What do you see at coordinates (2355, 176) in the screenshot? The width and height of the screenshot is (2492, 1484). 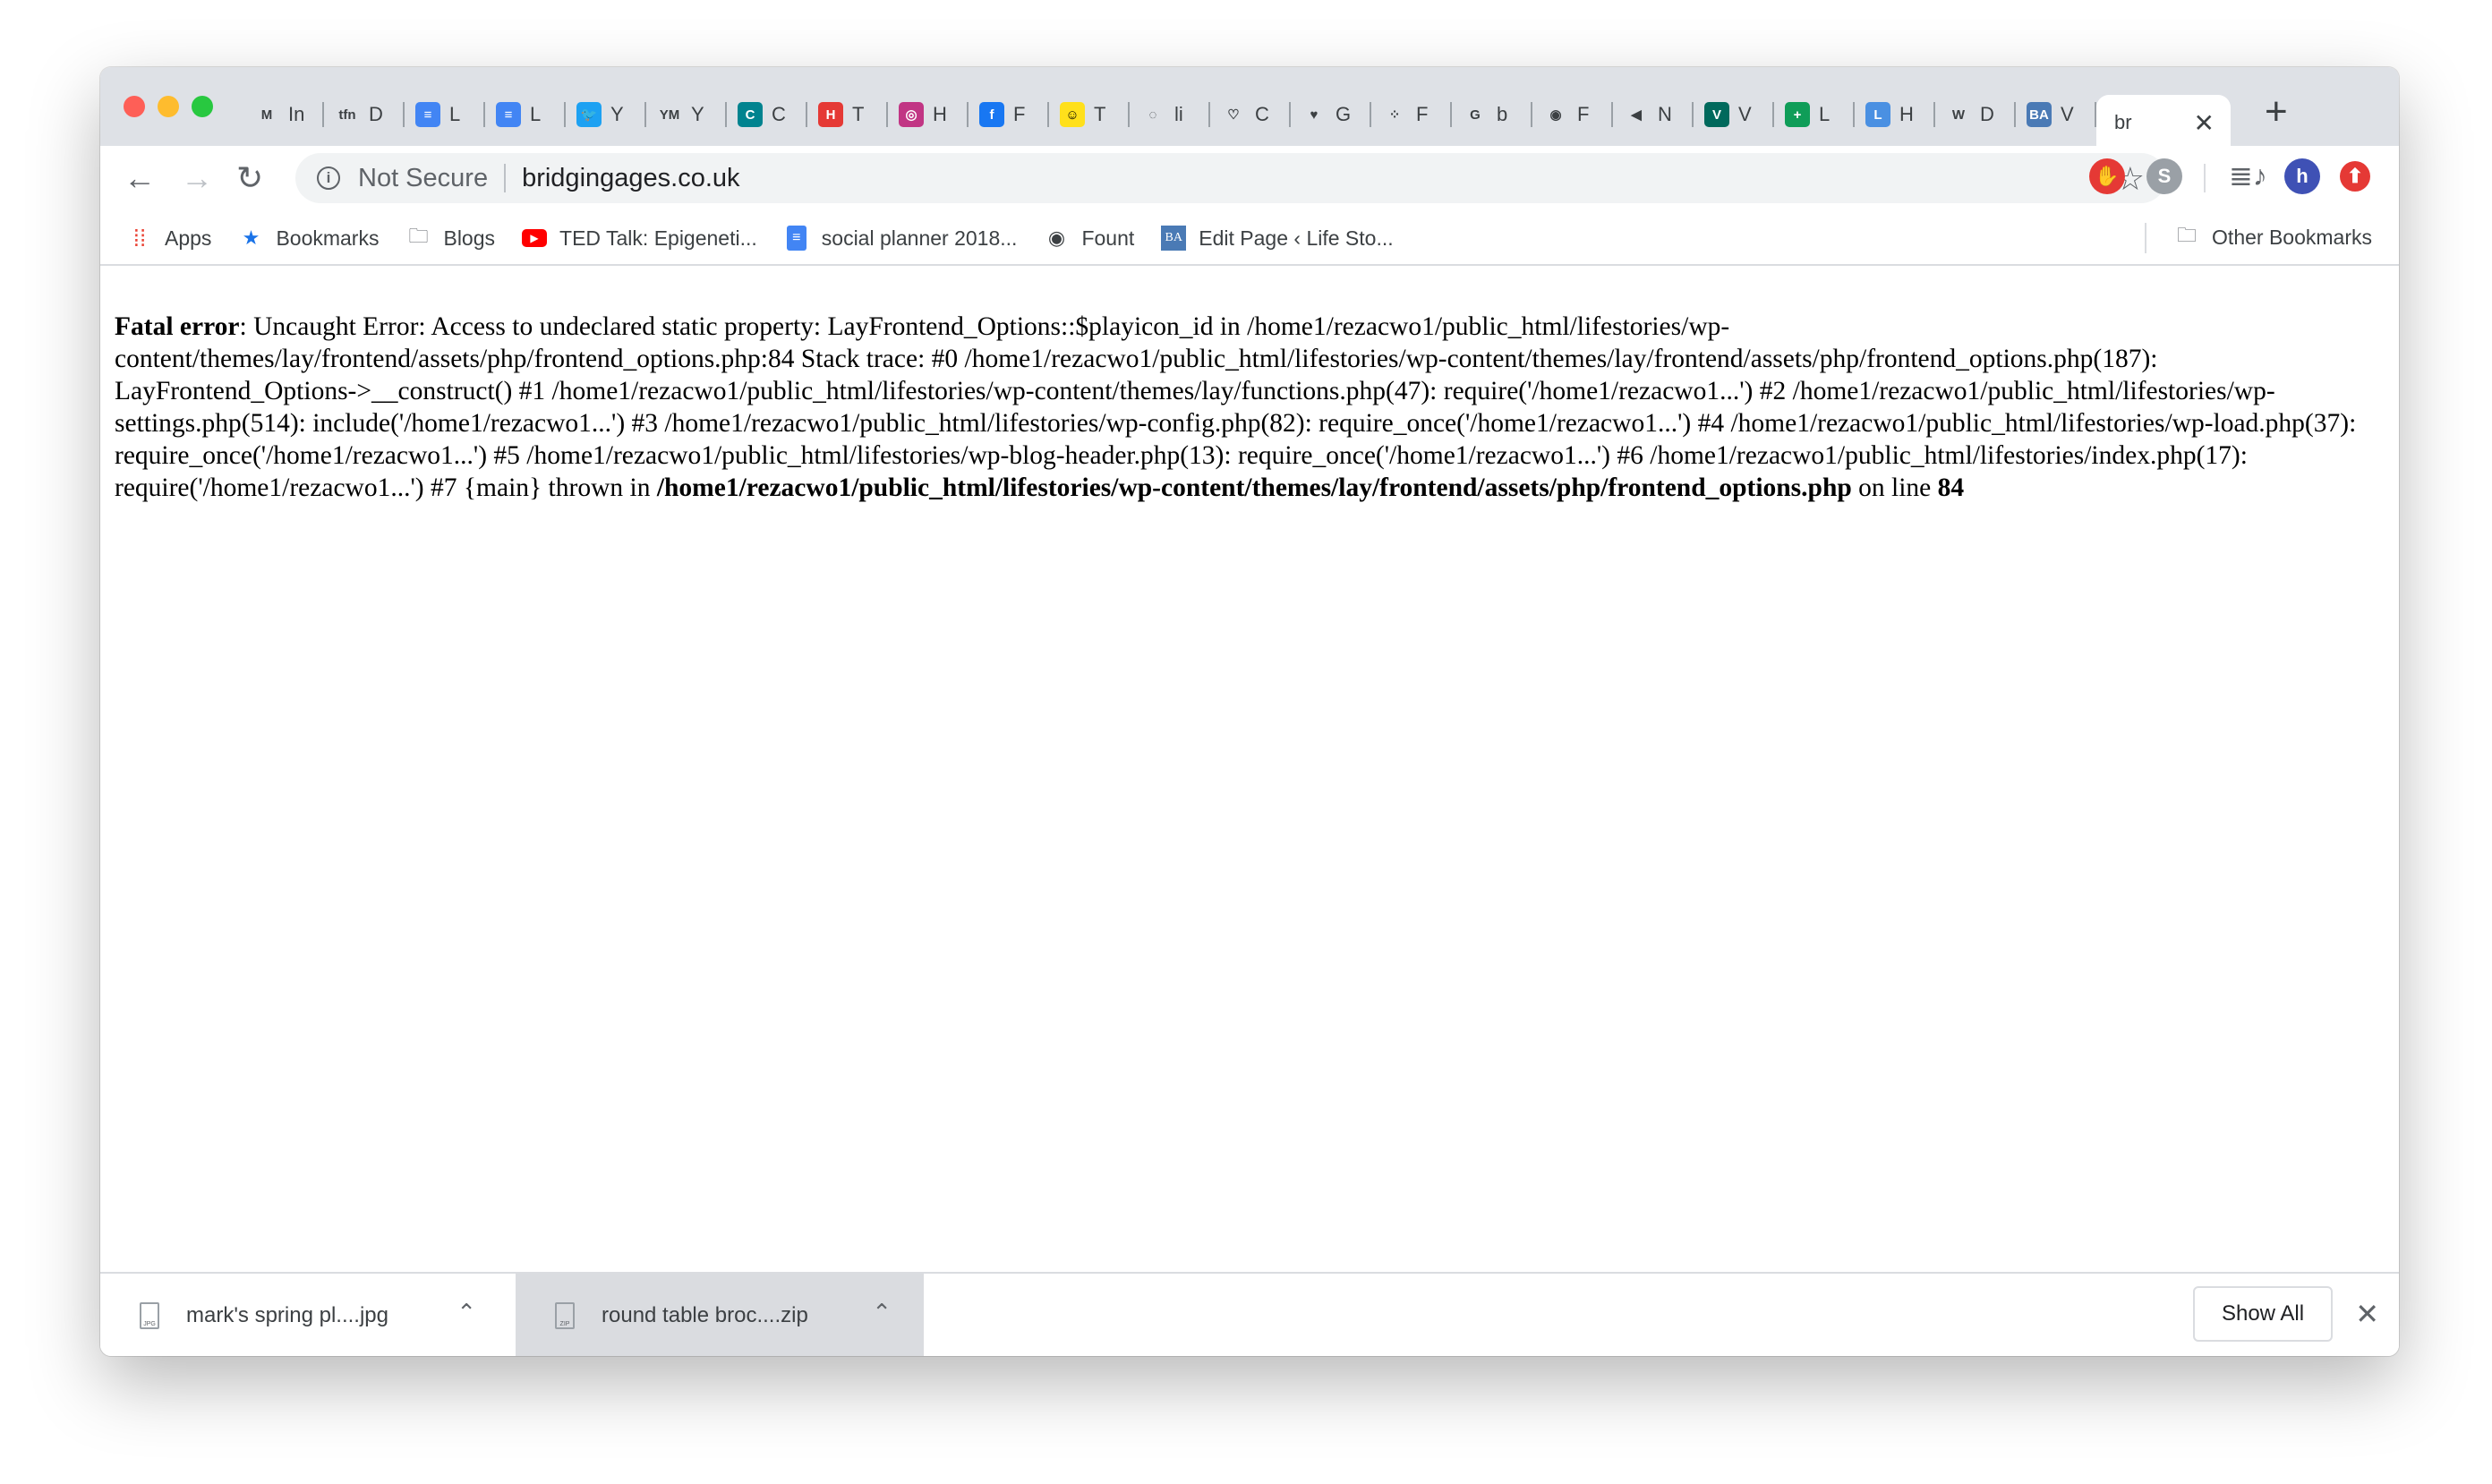 I see `upload-icon: ⬆` at bounding box center [2355, 176].